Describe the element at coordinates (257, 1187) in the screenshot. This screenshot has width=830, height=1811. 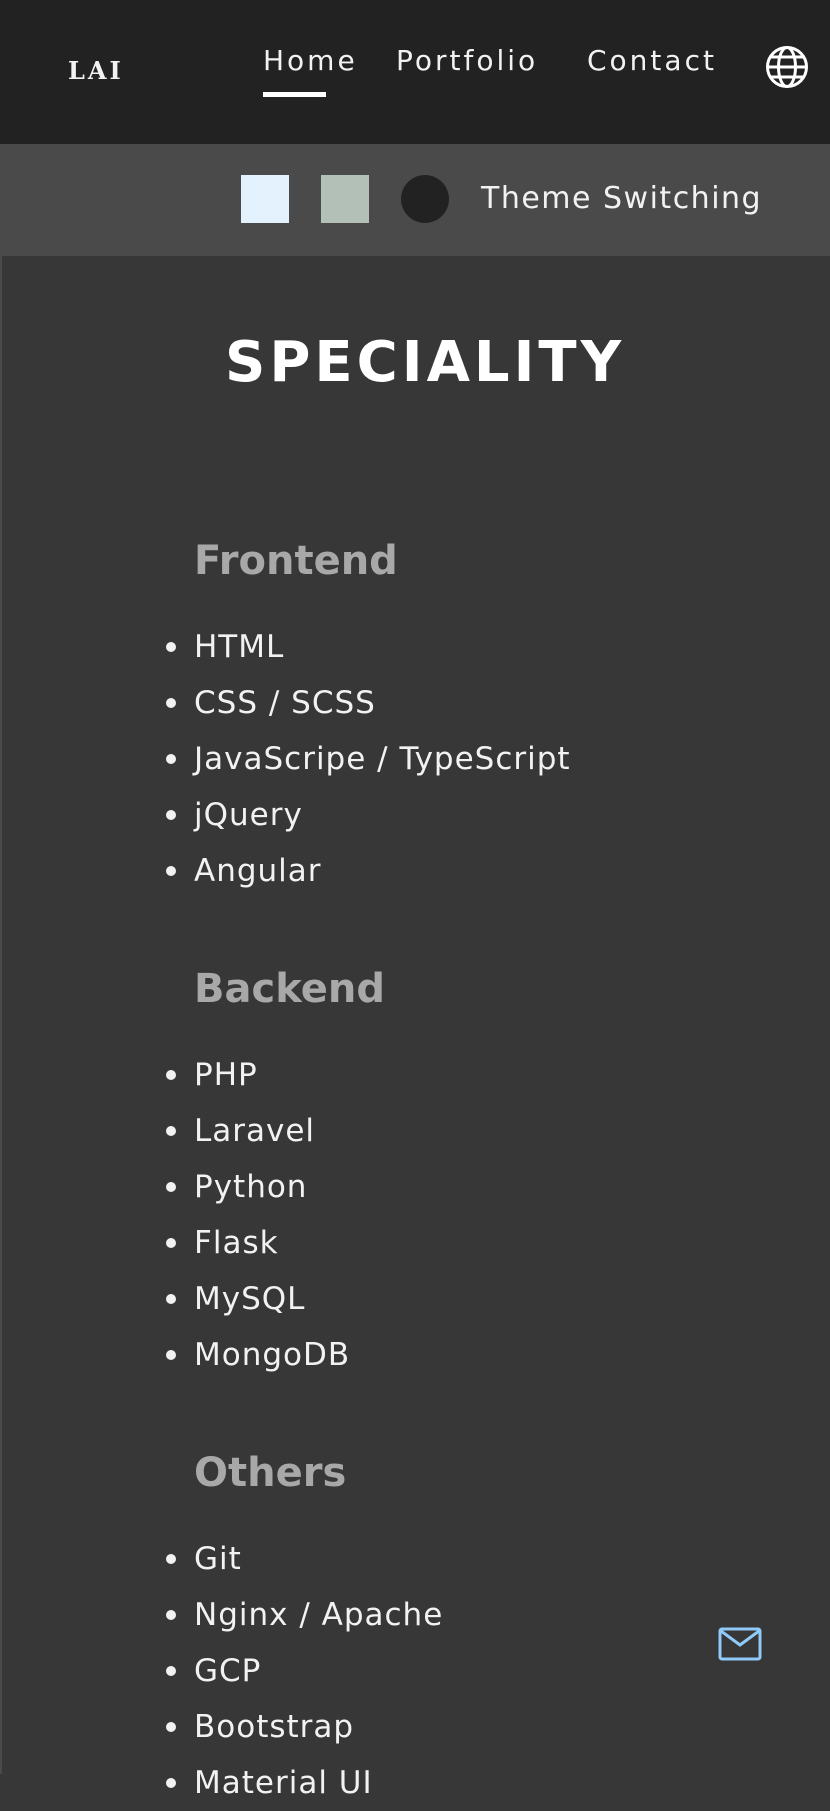
I see `skill-item: Python` at that location.